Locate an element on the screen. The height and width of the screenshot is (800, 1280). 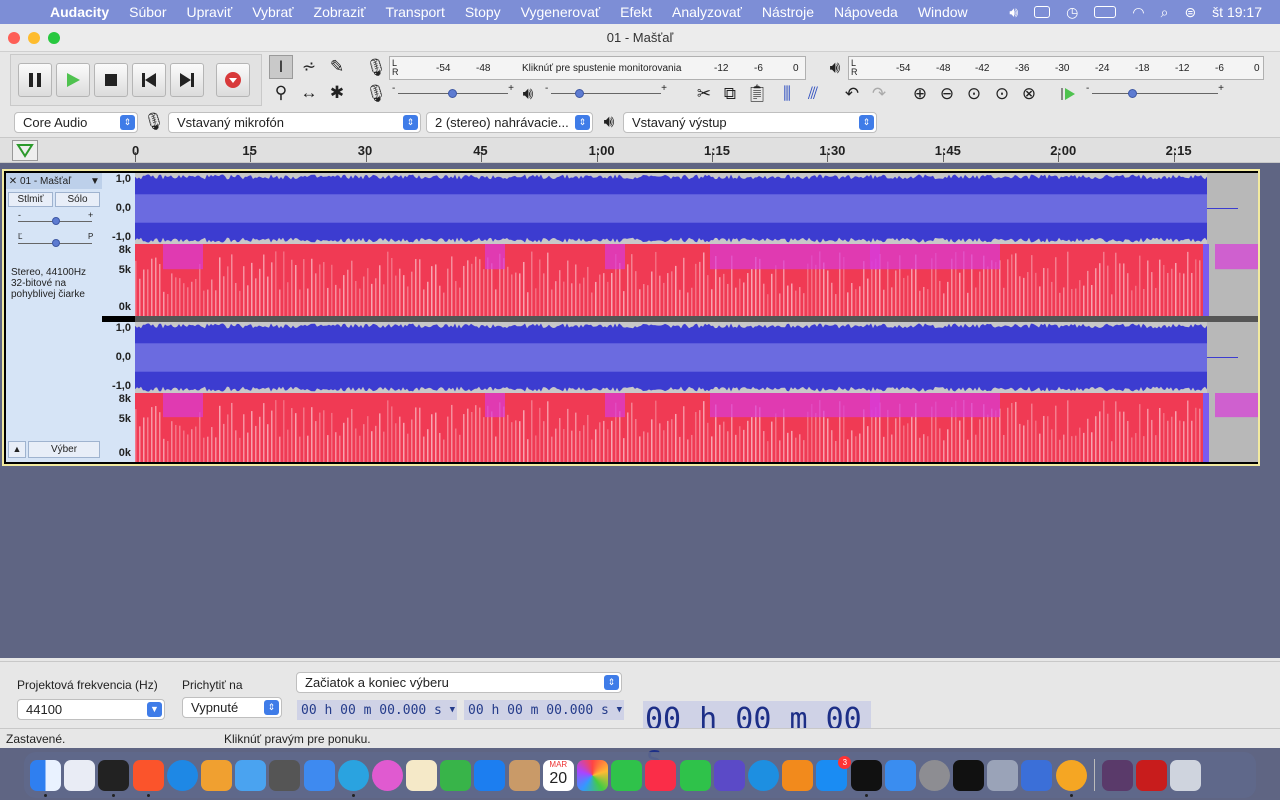
pan-slider: Ľ P is located at coordinates (54, 241).